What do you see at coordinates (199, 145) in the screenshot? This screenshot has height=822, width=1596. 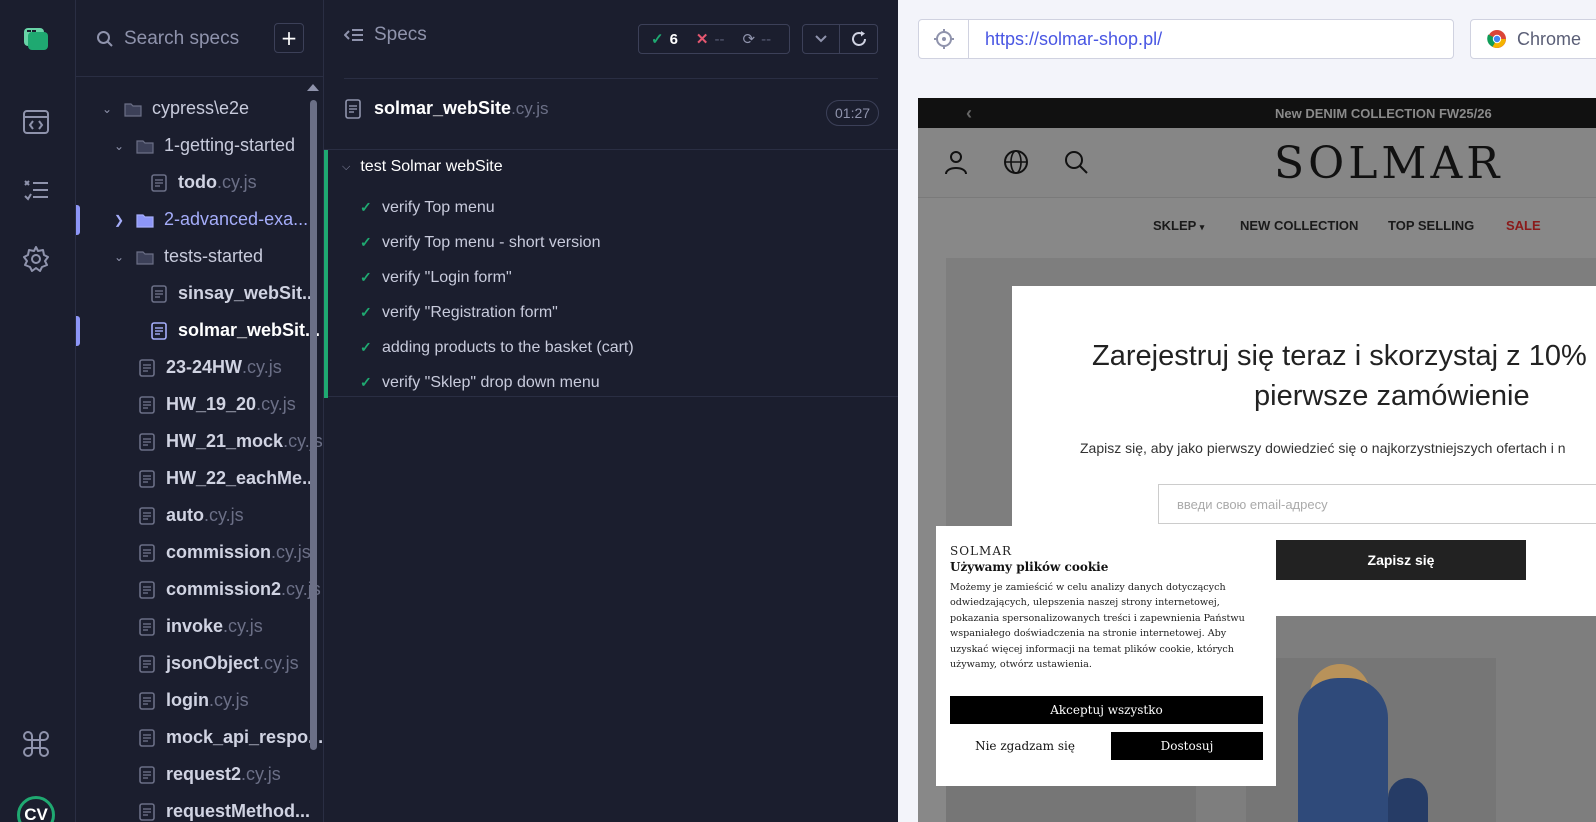 I see `tree-folder-getting-started: ⌄ 1-getting-started` at bounding box center [199, 145].